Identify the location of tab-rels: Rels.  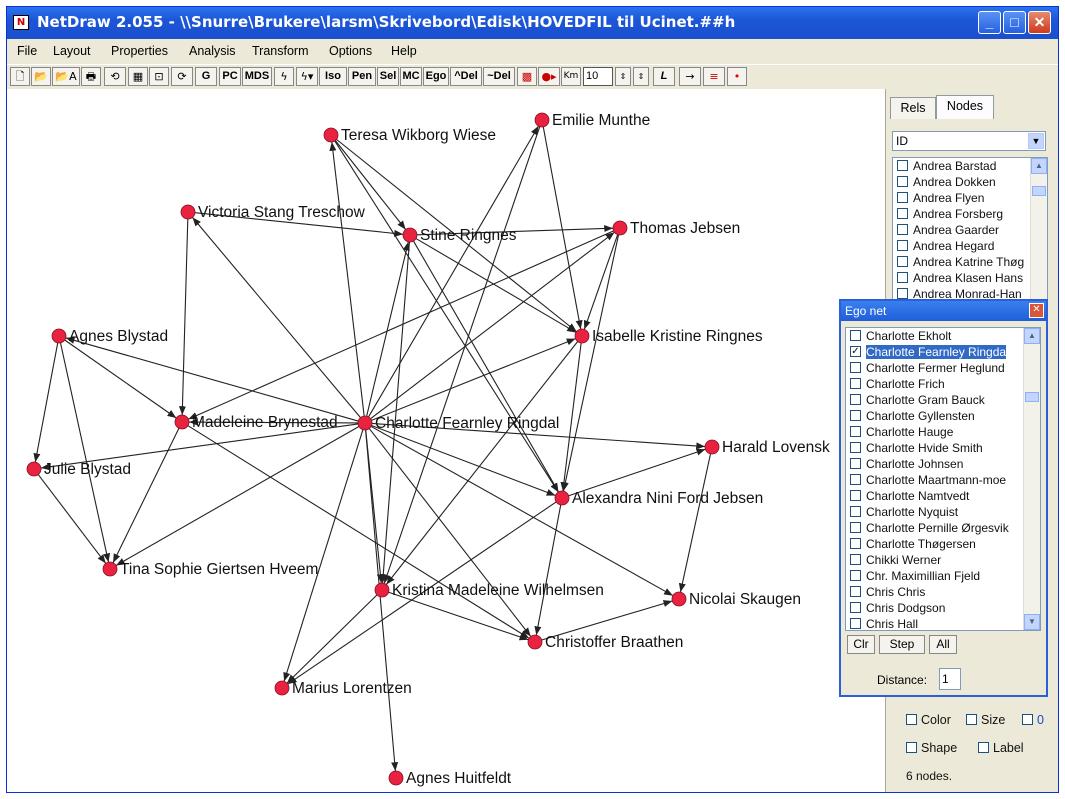
(913, 108).